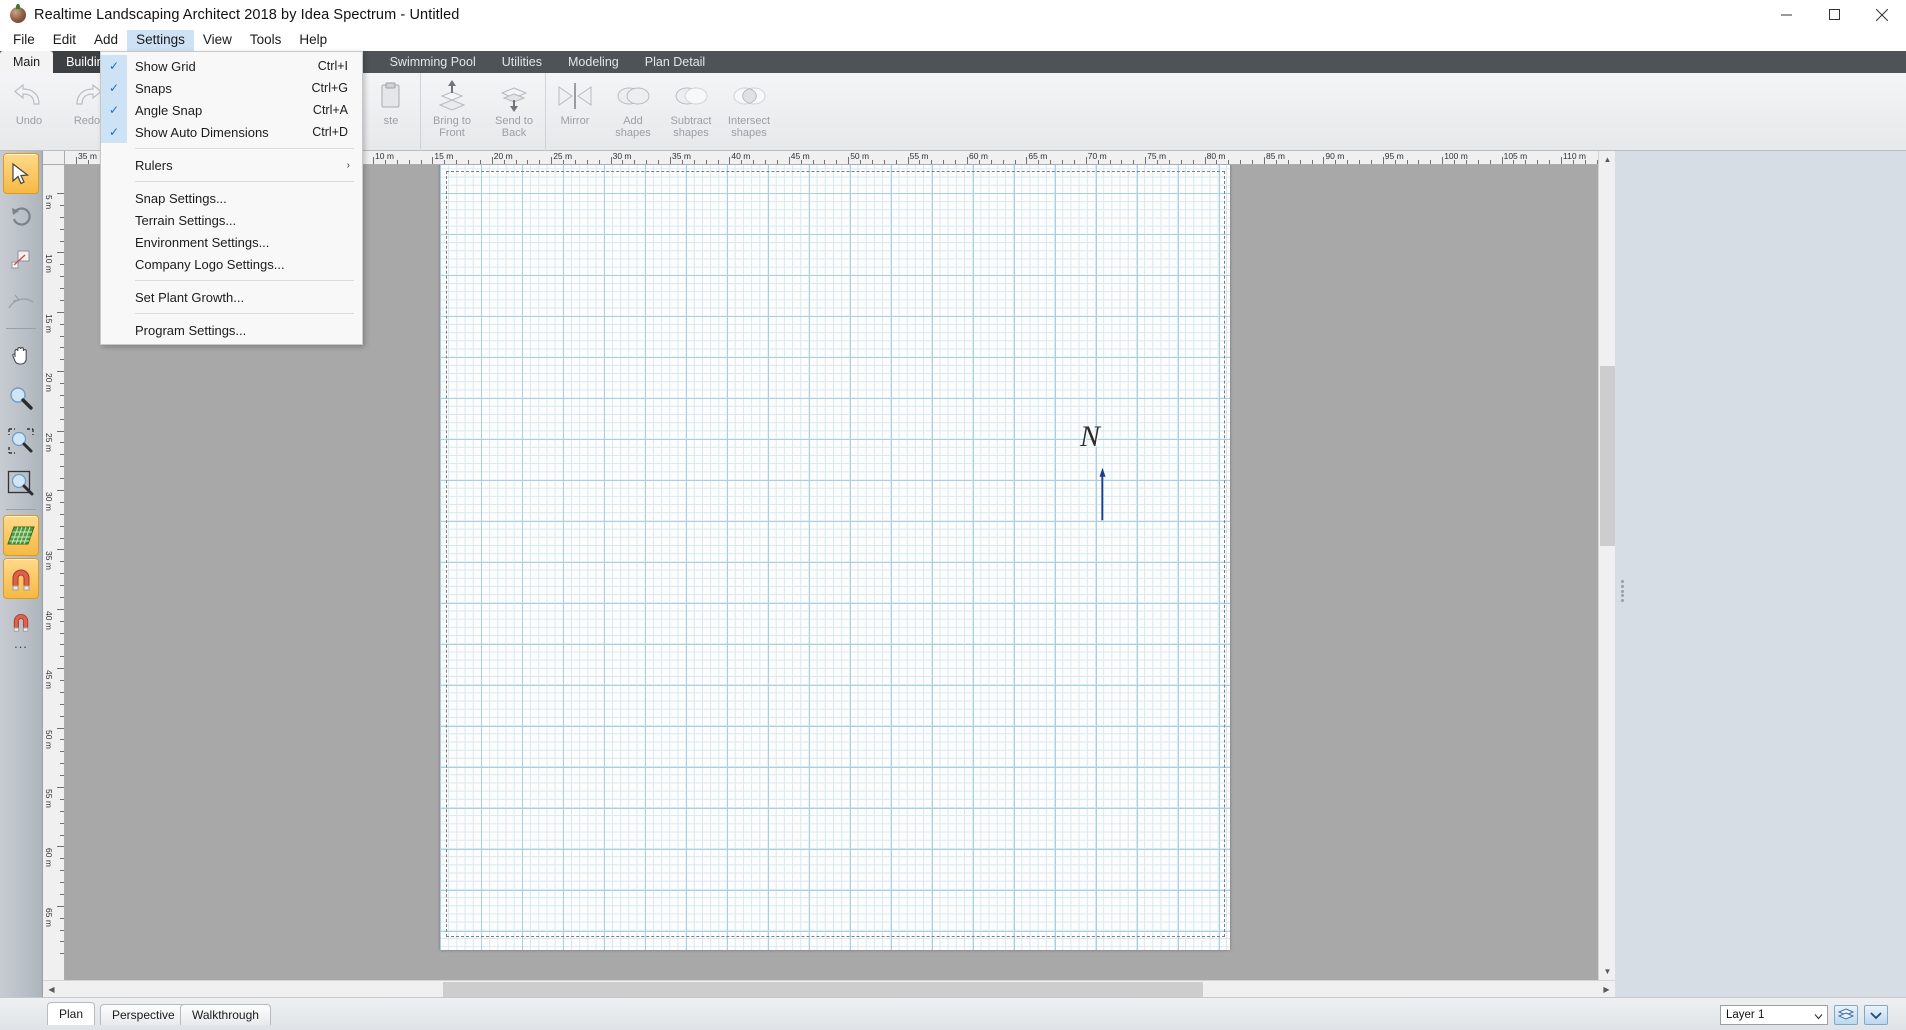 This screenshot has width=1906, height=1030. Describe the element at coordinates (71, 1013) in the screenshot. I see `view-tab-plan: Plan` at that location.